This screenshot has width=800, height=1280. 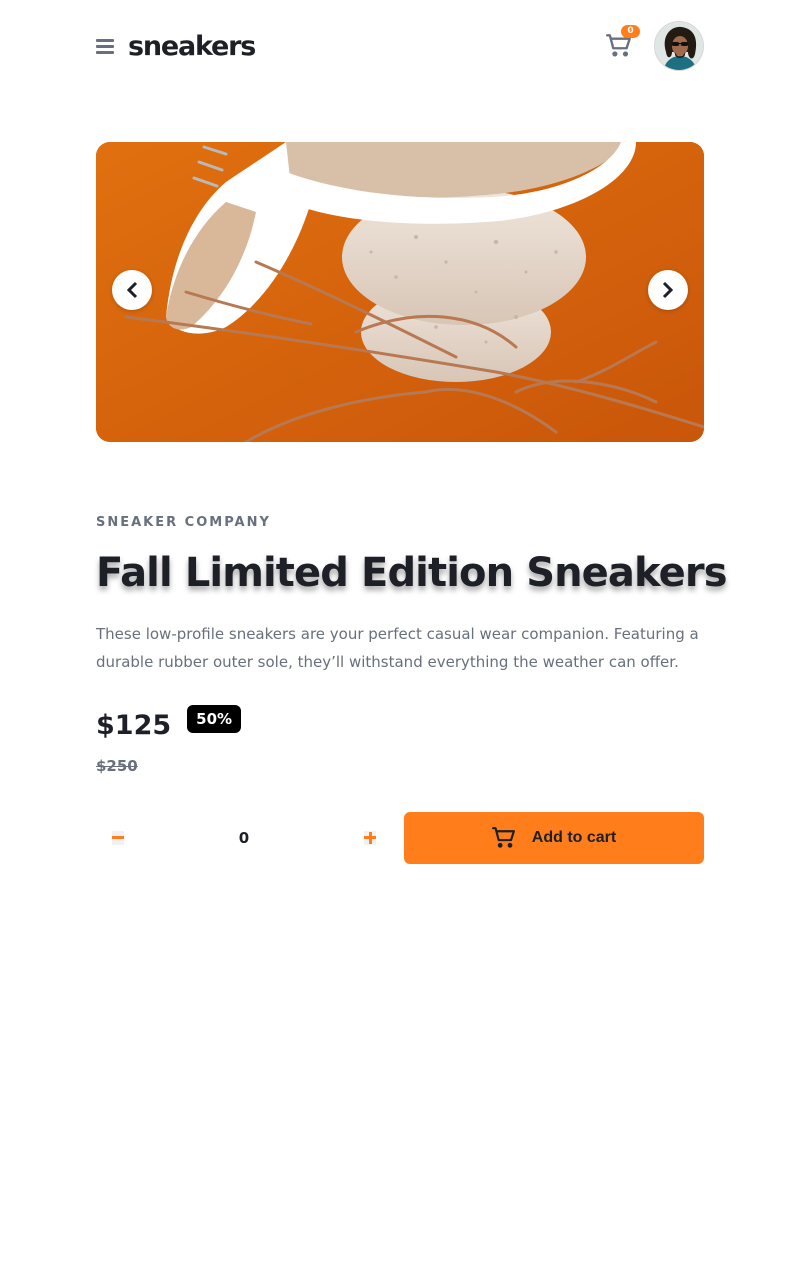 What do you see at coordinates (503, 837) in the screenshot?
I see `cart-icon` at bounding box center [503, 837].